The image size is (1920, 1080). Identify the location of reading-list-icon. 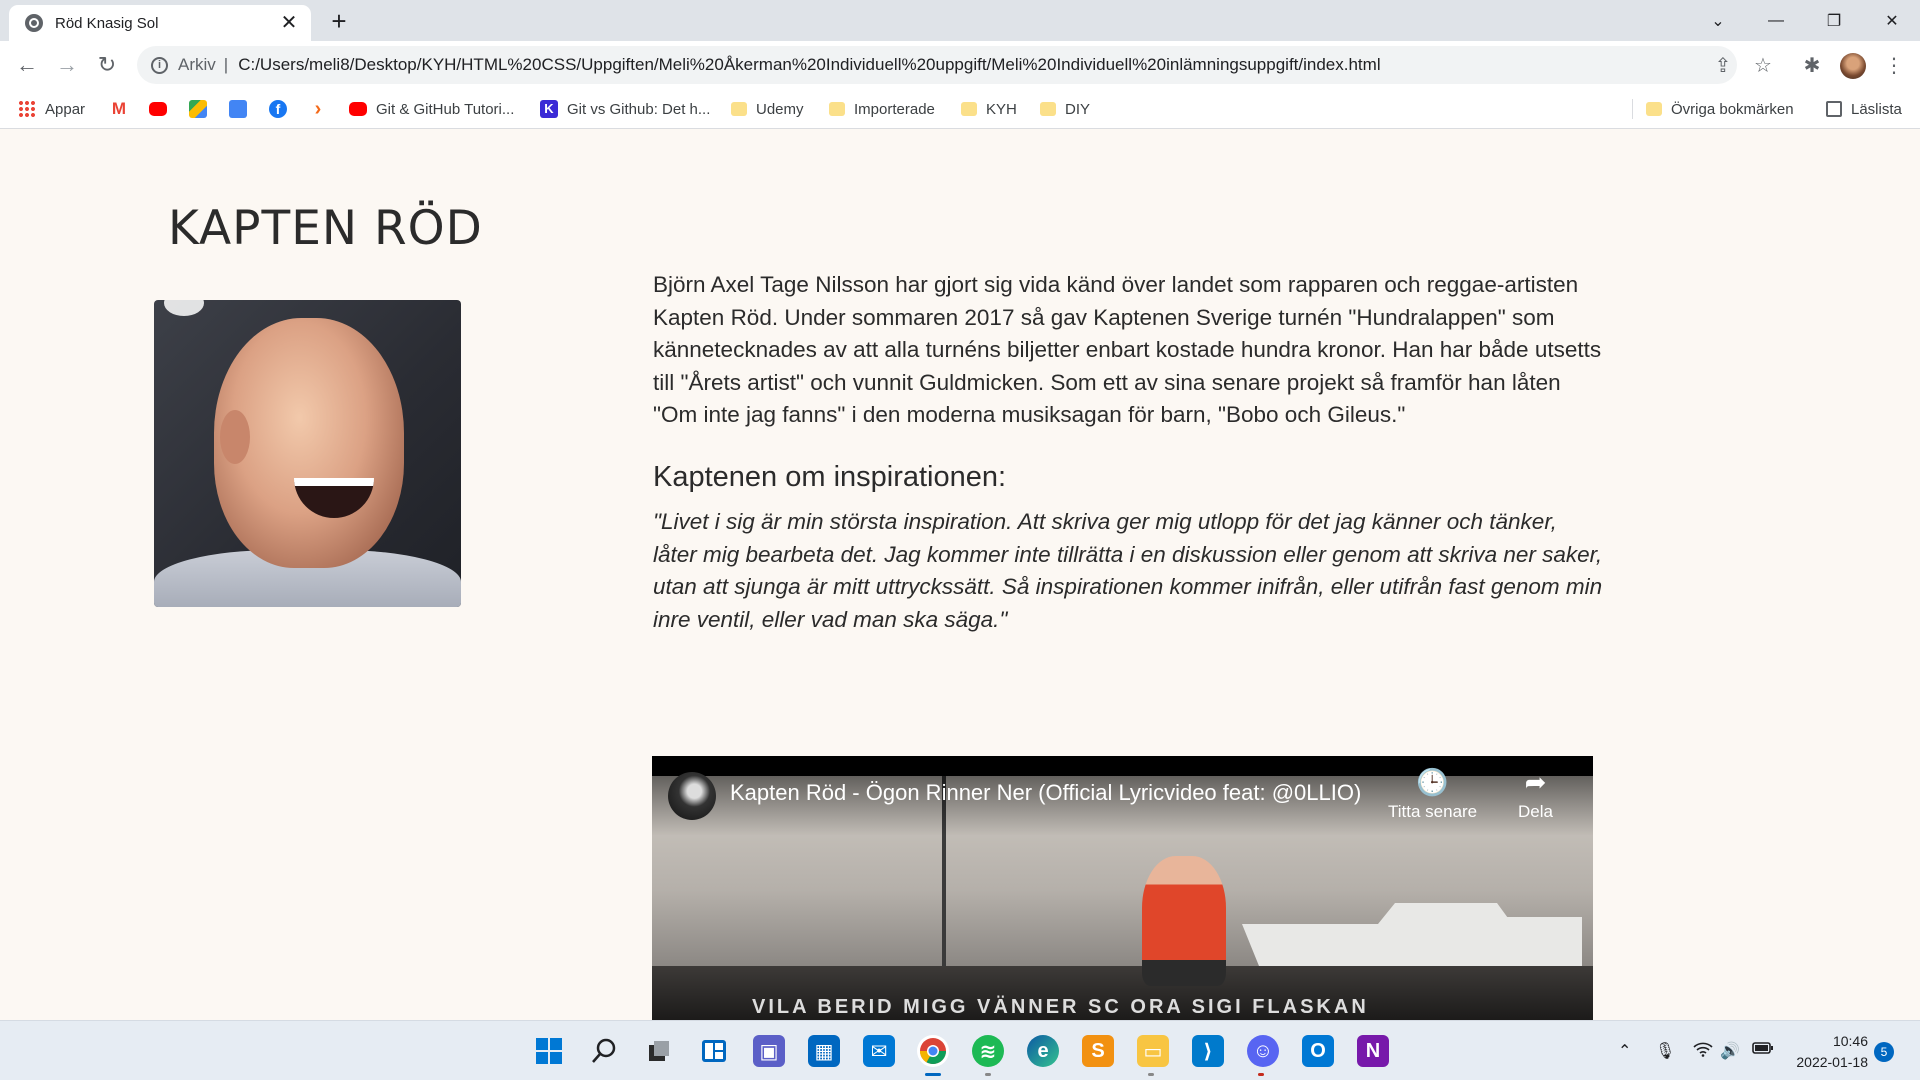
(1834, 109).